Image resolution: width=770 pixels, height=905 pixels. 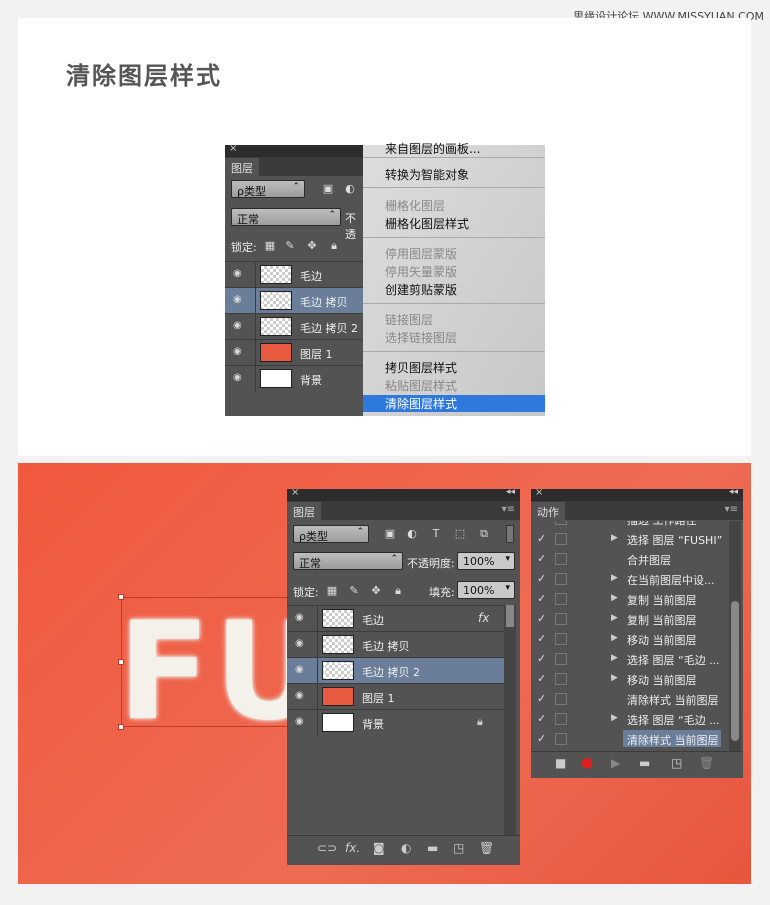 I want to click on stop-icon: ■, so click(x=560, y=763).